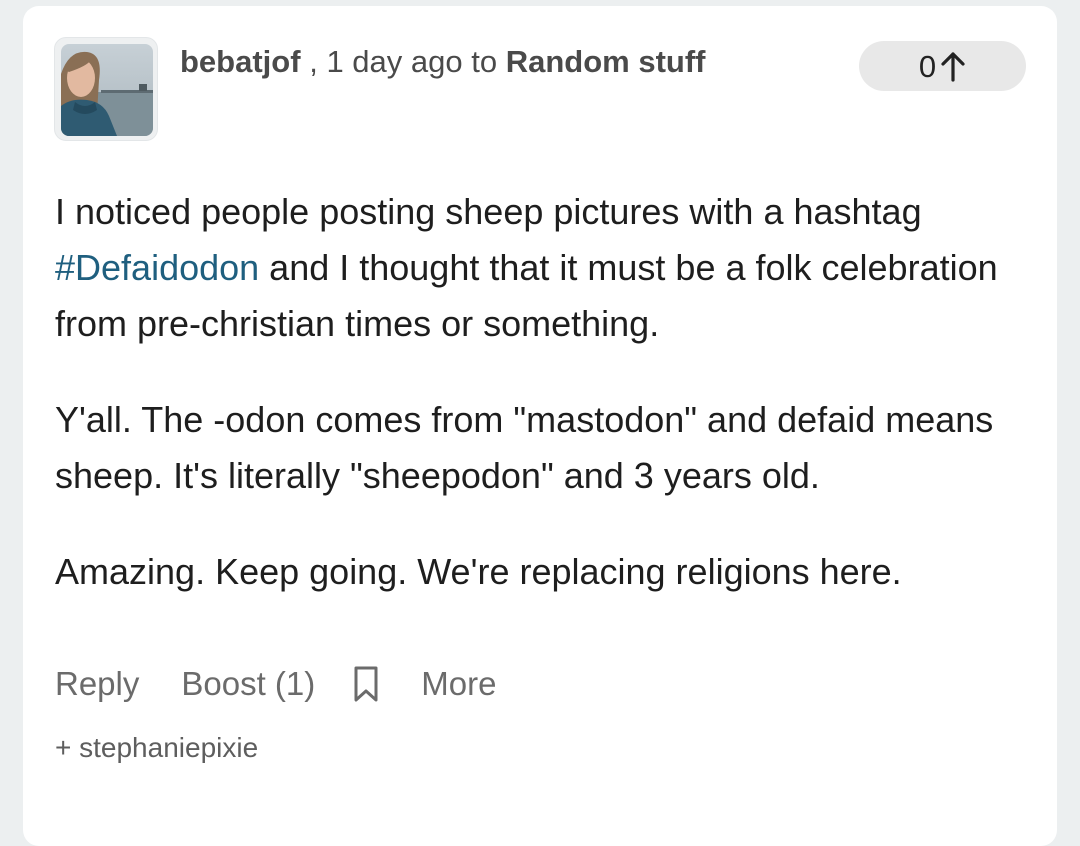 The width and height of the screenshot is (1080, 846). I want to click on hashtag-link: #Defaidodon, so click(157, 267).